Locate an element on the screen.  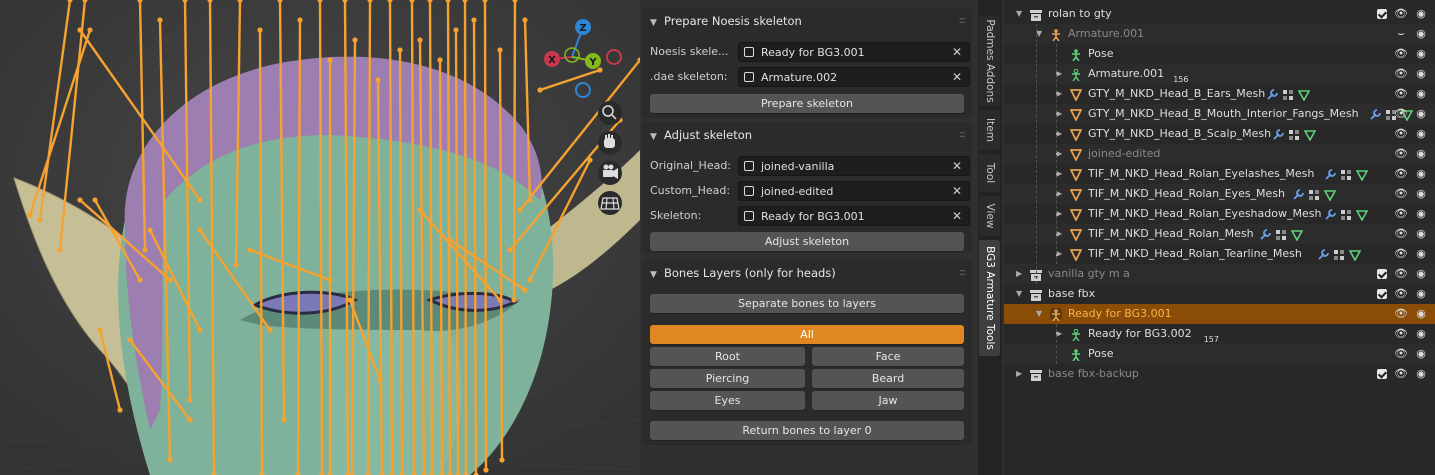
outliner-row: ▶ TIF_M_NKD_Head_Rolan_Tearline_Mesh 👁 ◉ is located at coordinates (1219, 254).